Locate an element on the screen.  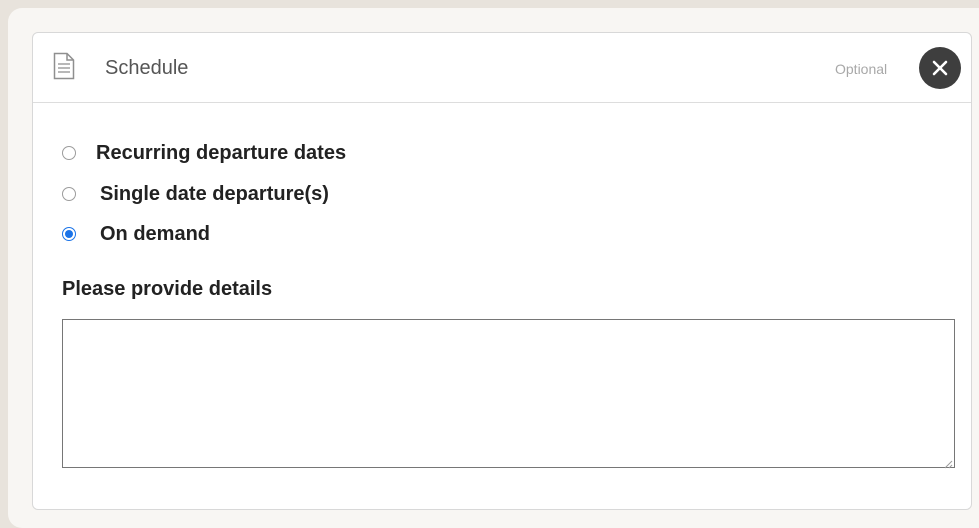
details-label: Please provide details is located at coordinates (167, 289).